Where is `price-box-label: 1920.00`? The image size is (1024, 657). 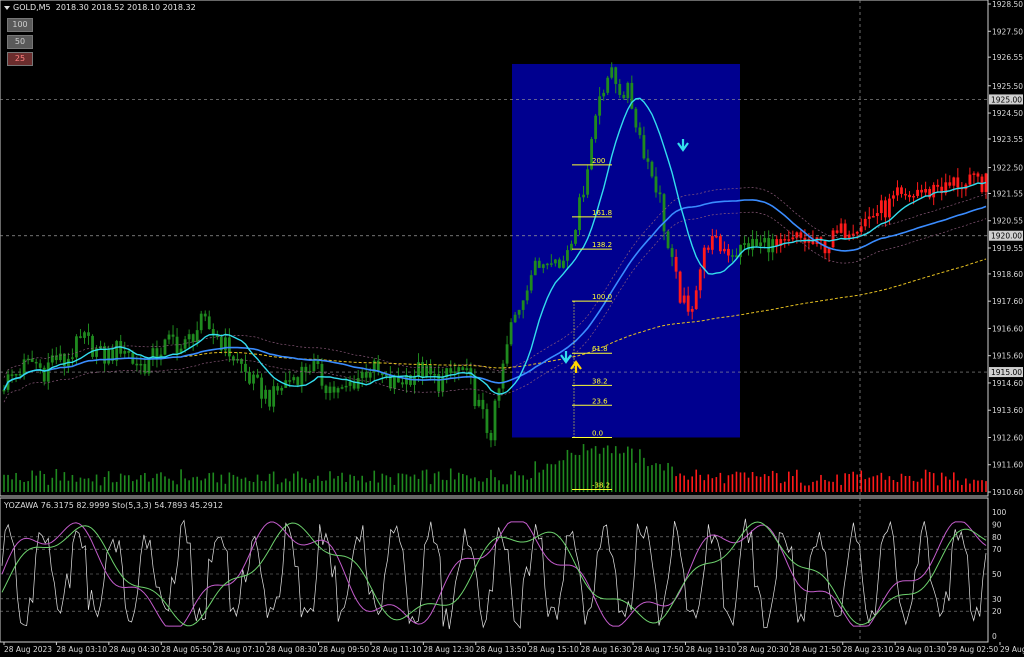
price-box-label: 1920.00 is located at coordinates (1006, 236).